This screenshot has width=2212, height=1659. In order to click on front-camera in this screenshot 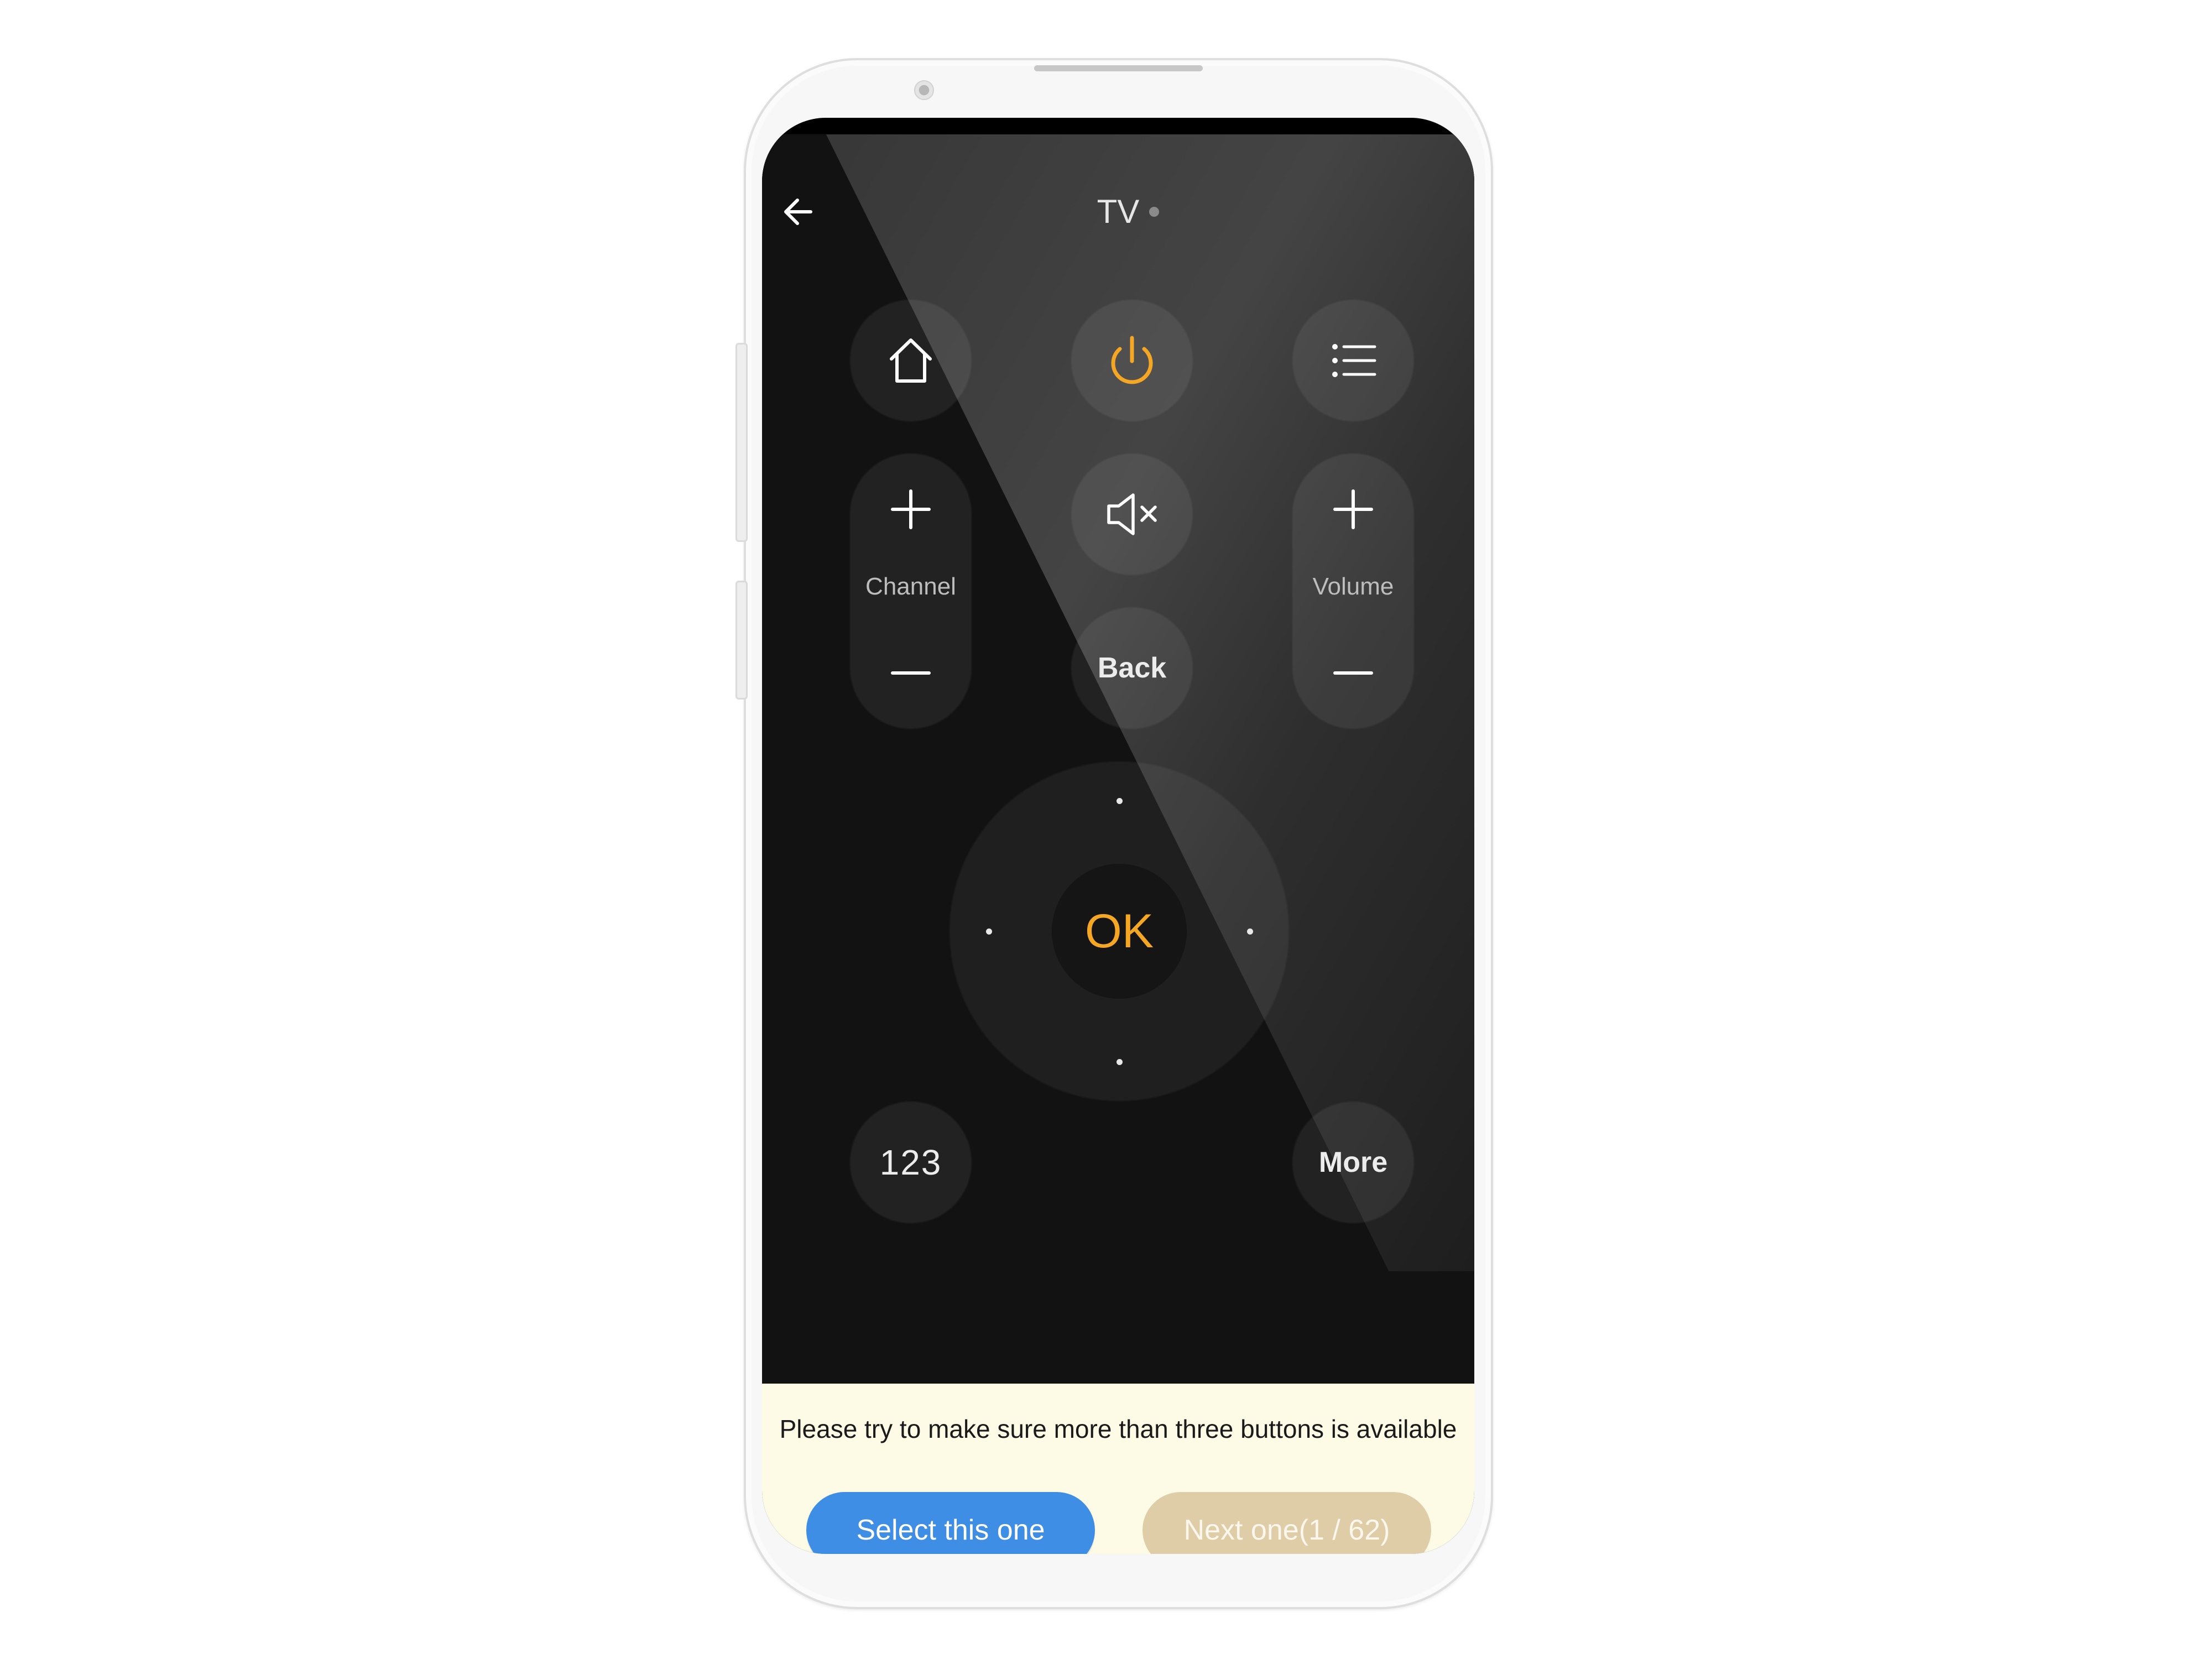, I will do `click(924, 90)`.